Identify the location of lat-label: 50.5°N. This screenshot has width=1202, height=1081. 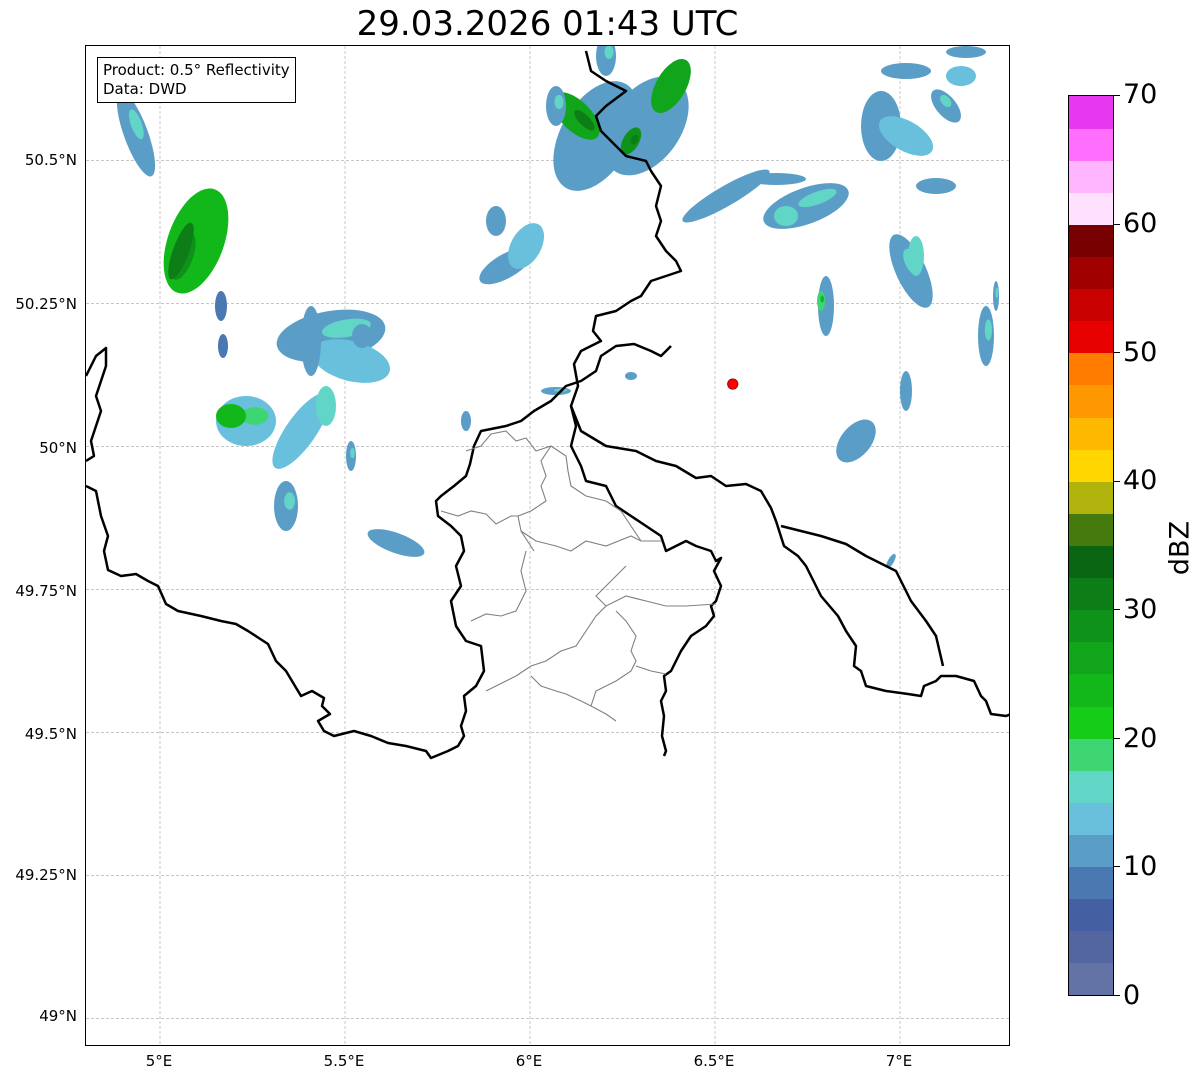
(50, 160).